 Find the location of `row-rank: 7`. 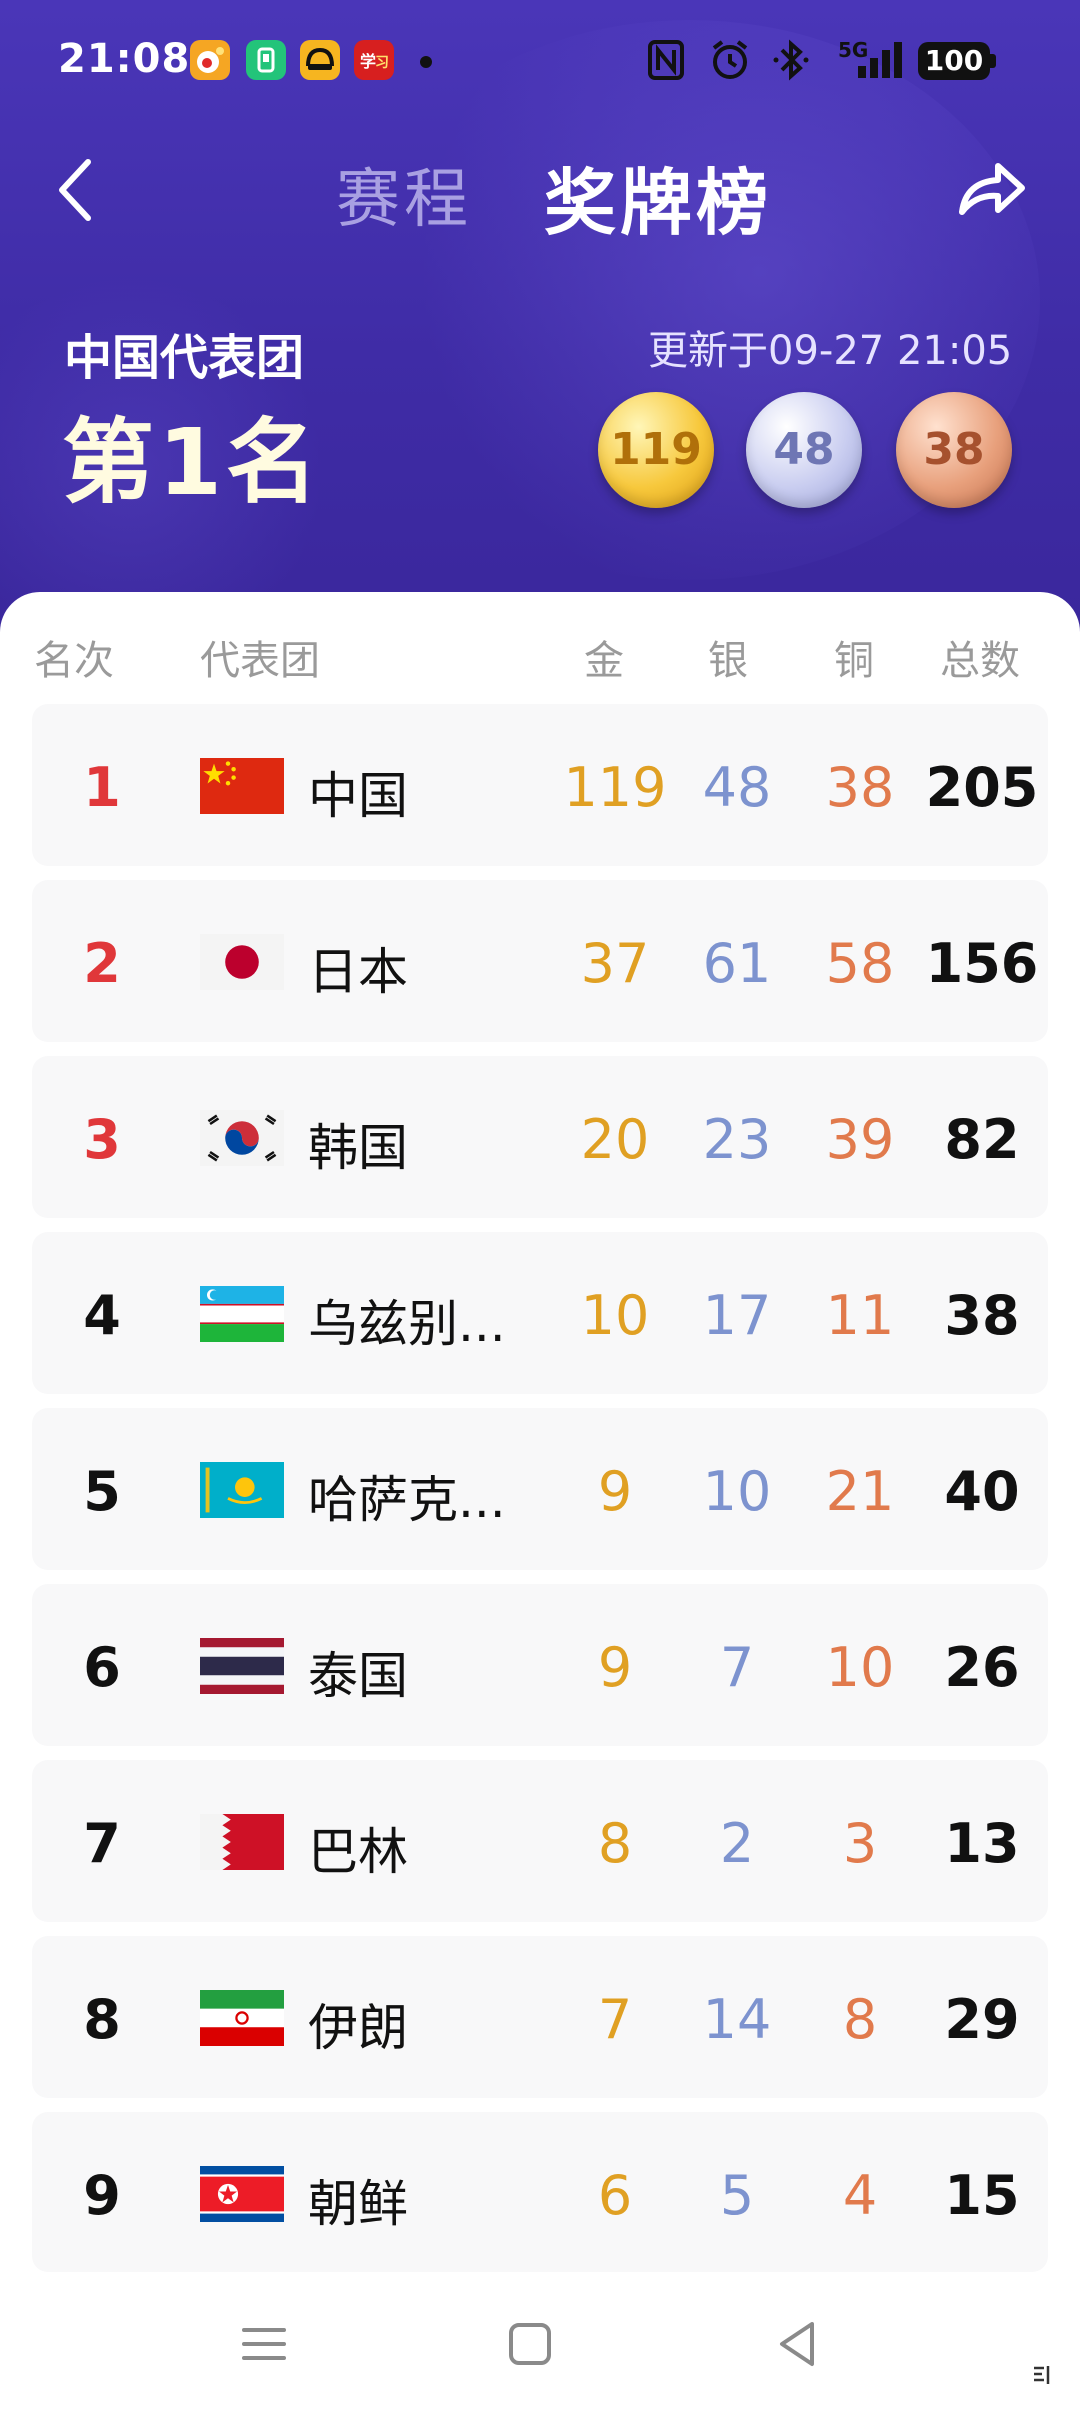

row-rank: 7 is located at coordinates (102, 1843).